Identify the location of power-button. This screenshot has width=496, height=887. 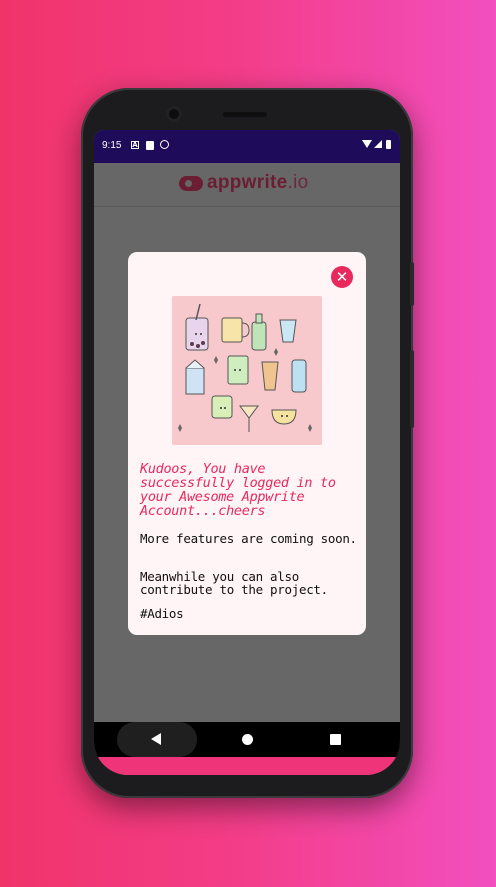
(412, 284).